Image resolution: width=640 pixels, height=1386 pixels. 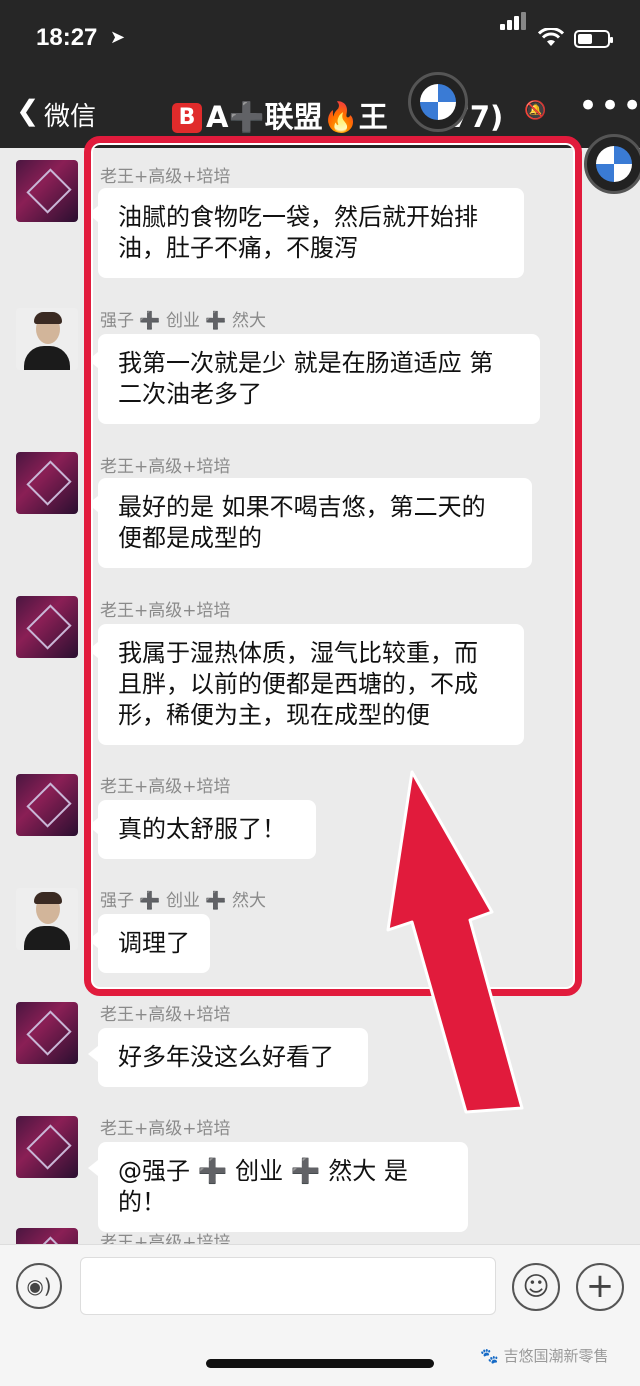 I want to click on watermark: 🐾 吉悠国潮新零售, so click(x=544, y=1356).